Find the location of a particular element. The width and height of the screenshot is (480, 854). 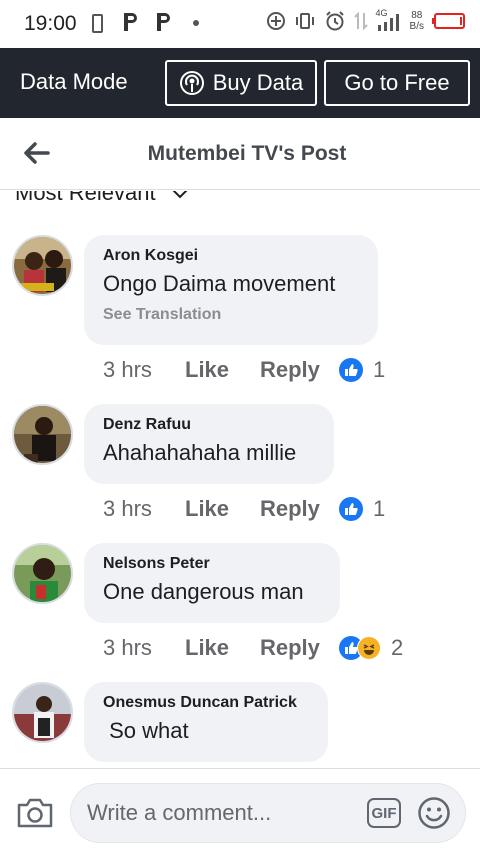

comment-composer: GIF is located at coordinates (240, 811).